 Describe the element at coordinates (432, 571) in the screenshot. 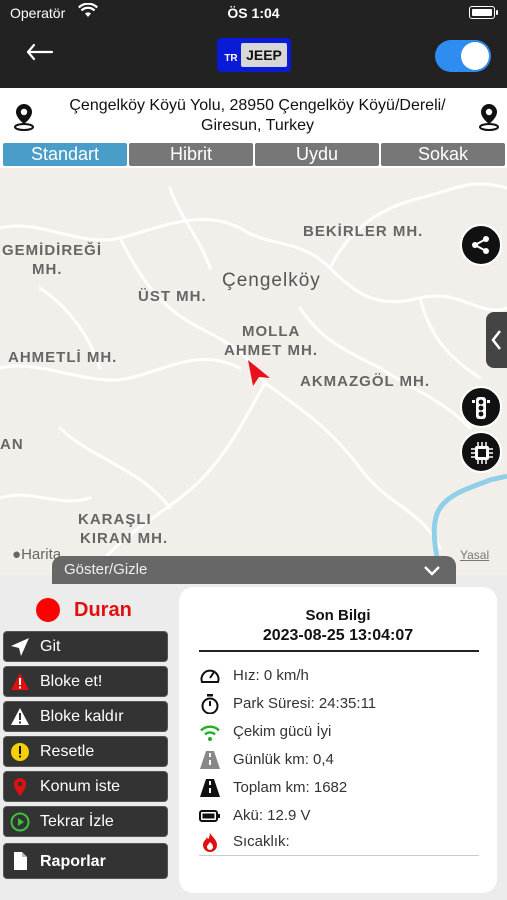

I see `chevron-down-icon` at that location.